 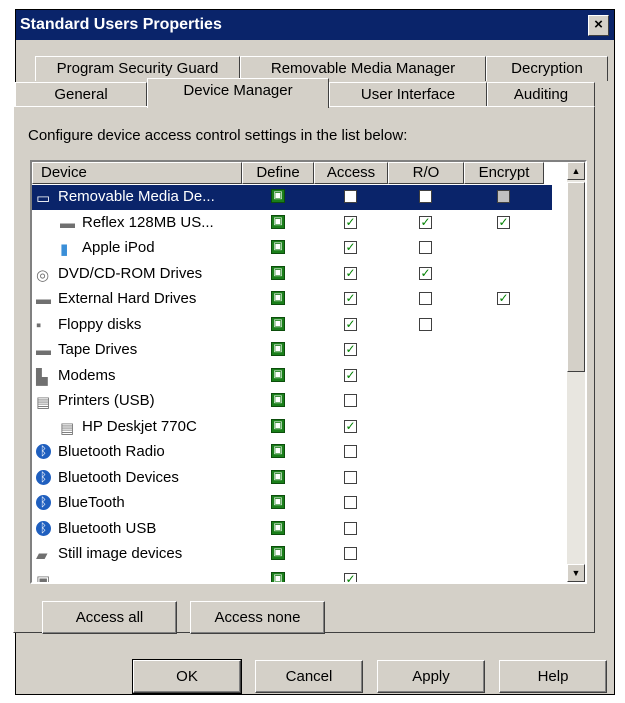 I want to click on column-header-encrypt: Encrypt, so click(x=504, y=173).